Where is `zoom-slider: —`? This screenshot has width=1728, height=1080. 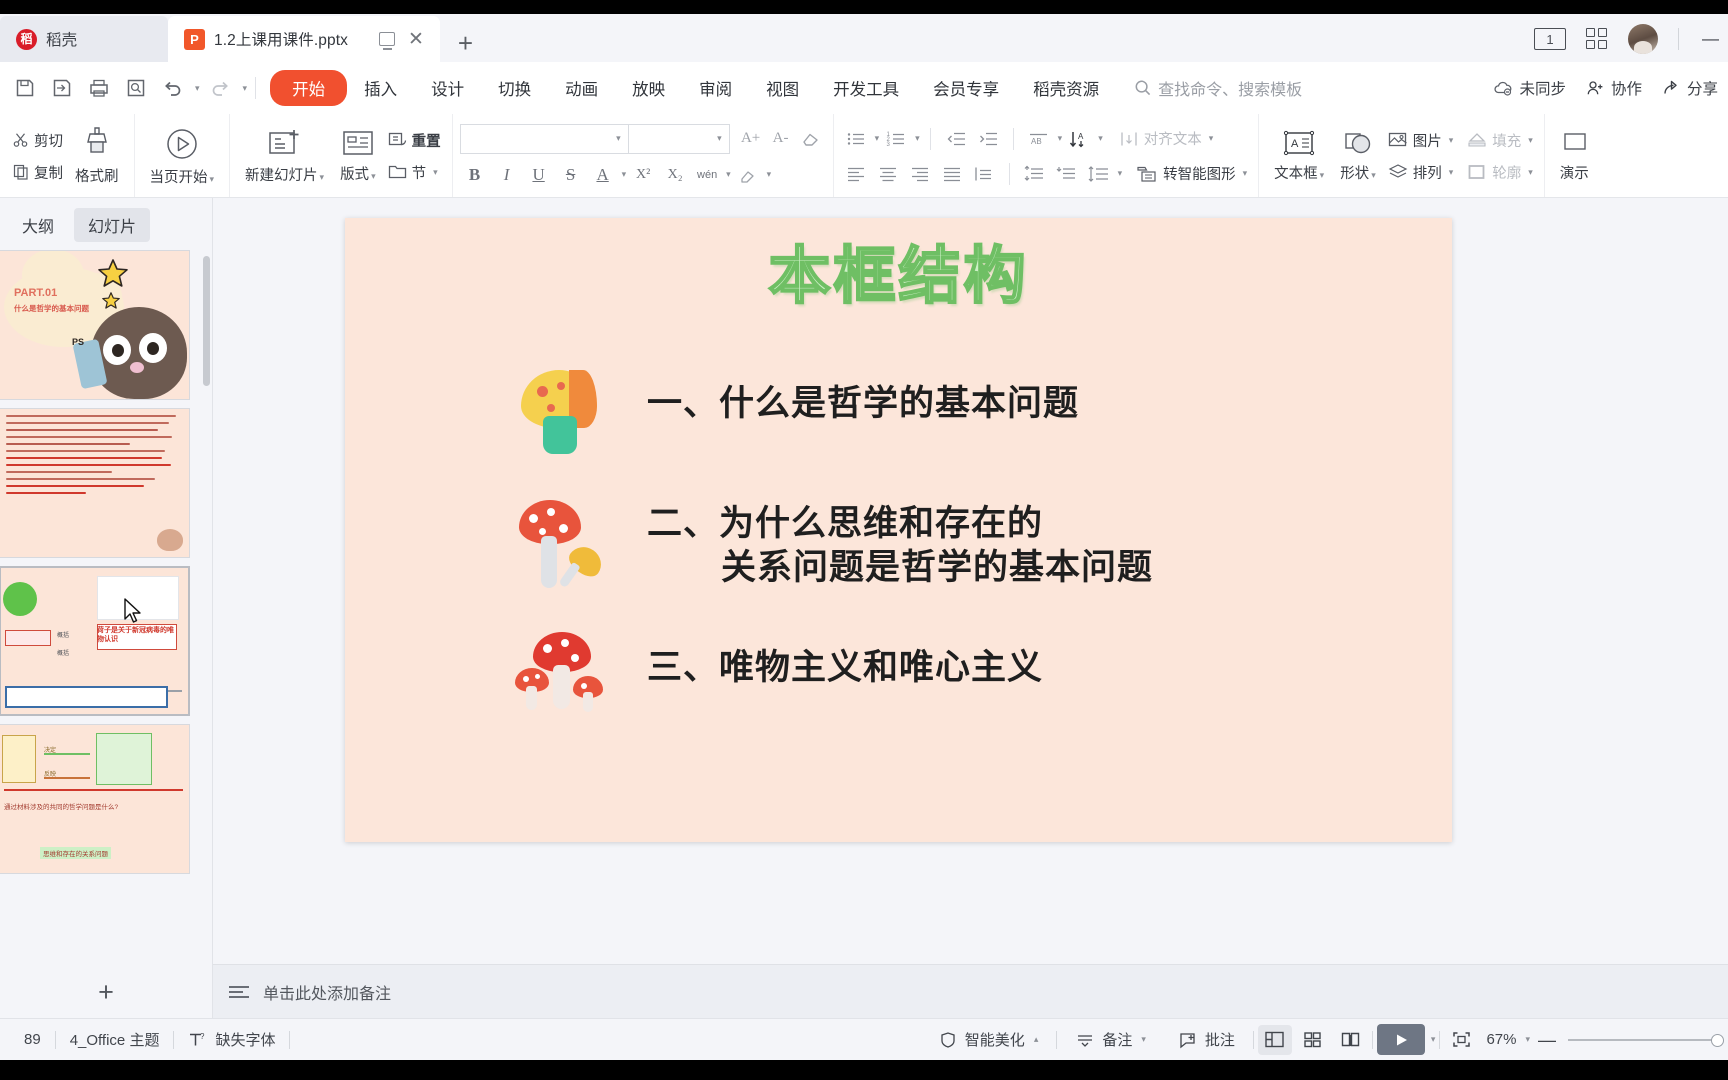
zoom-slider: — is located at coordinates (1631, 1040).